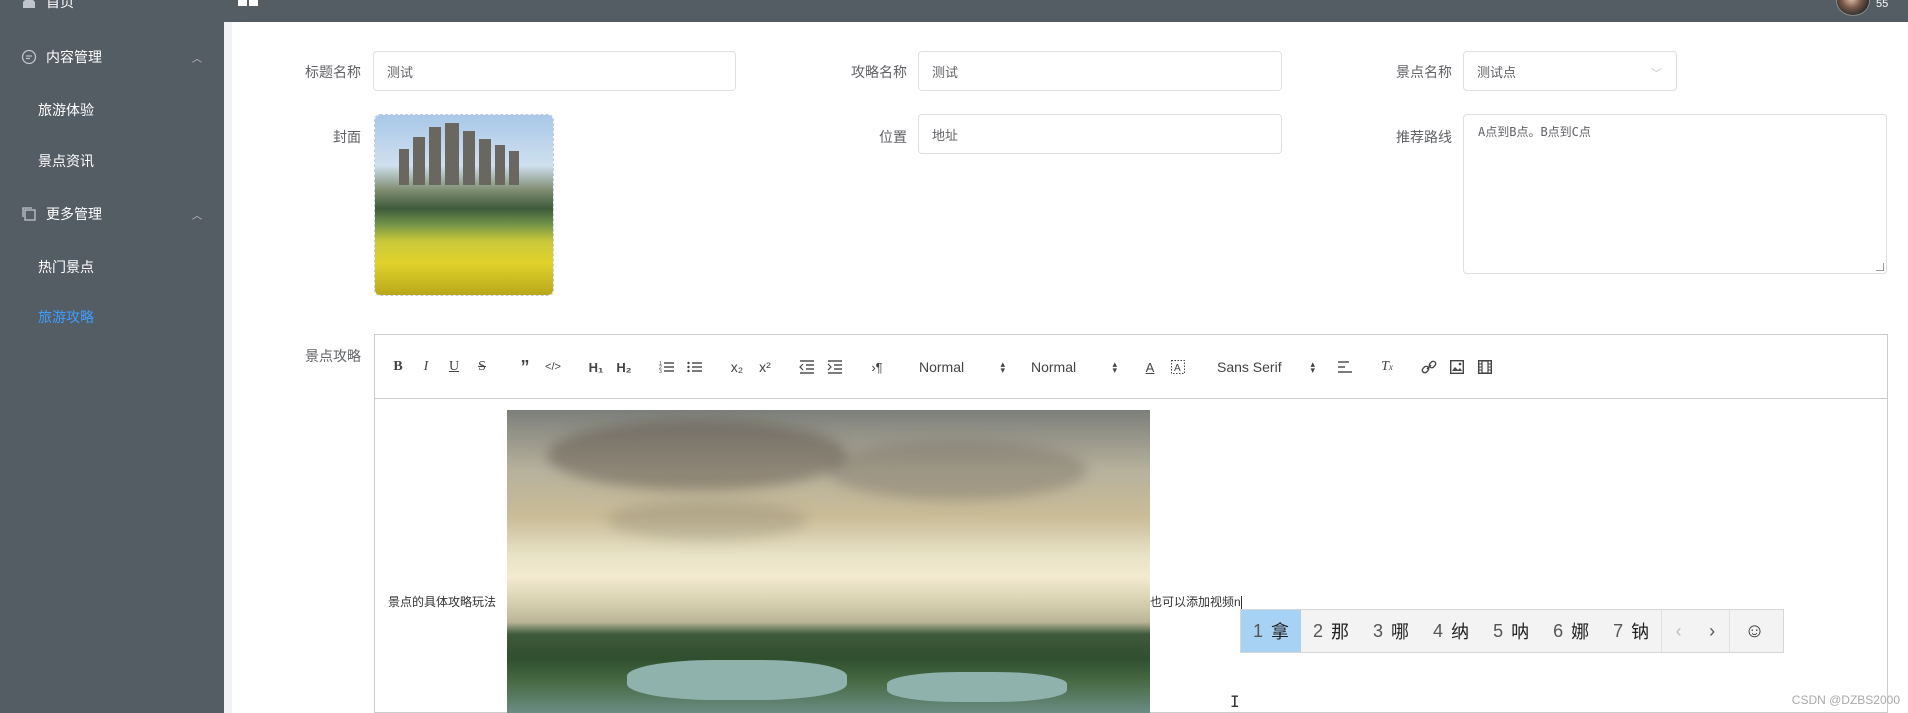 This screenshot has height=713, width=1908. What do you see at coordinates (333, 356) in the screenshot?
I see `content-label: 景点攻略` at bounding box center [333, 356].